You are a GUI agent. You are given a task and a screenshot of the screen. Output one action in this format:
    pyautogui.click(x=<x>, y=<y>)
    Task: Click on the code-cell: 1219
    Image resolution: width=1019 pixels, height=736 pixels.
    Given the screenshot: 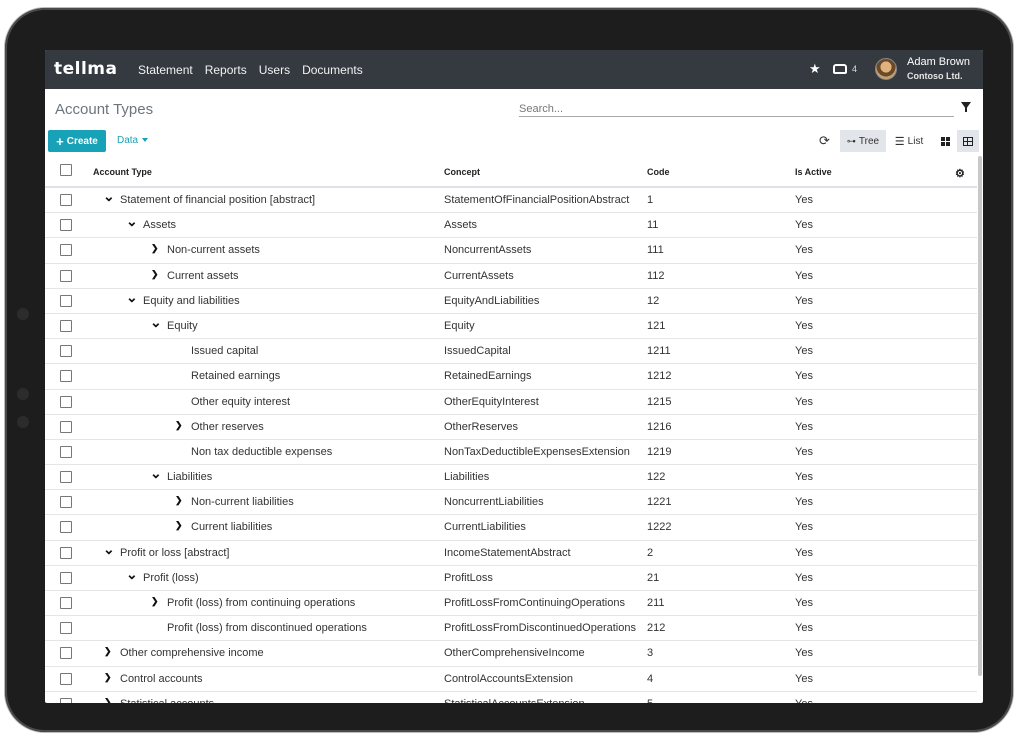 What is the action you would take?
    pyautogui.click(x=659, y=451)
    